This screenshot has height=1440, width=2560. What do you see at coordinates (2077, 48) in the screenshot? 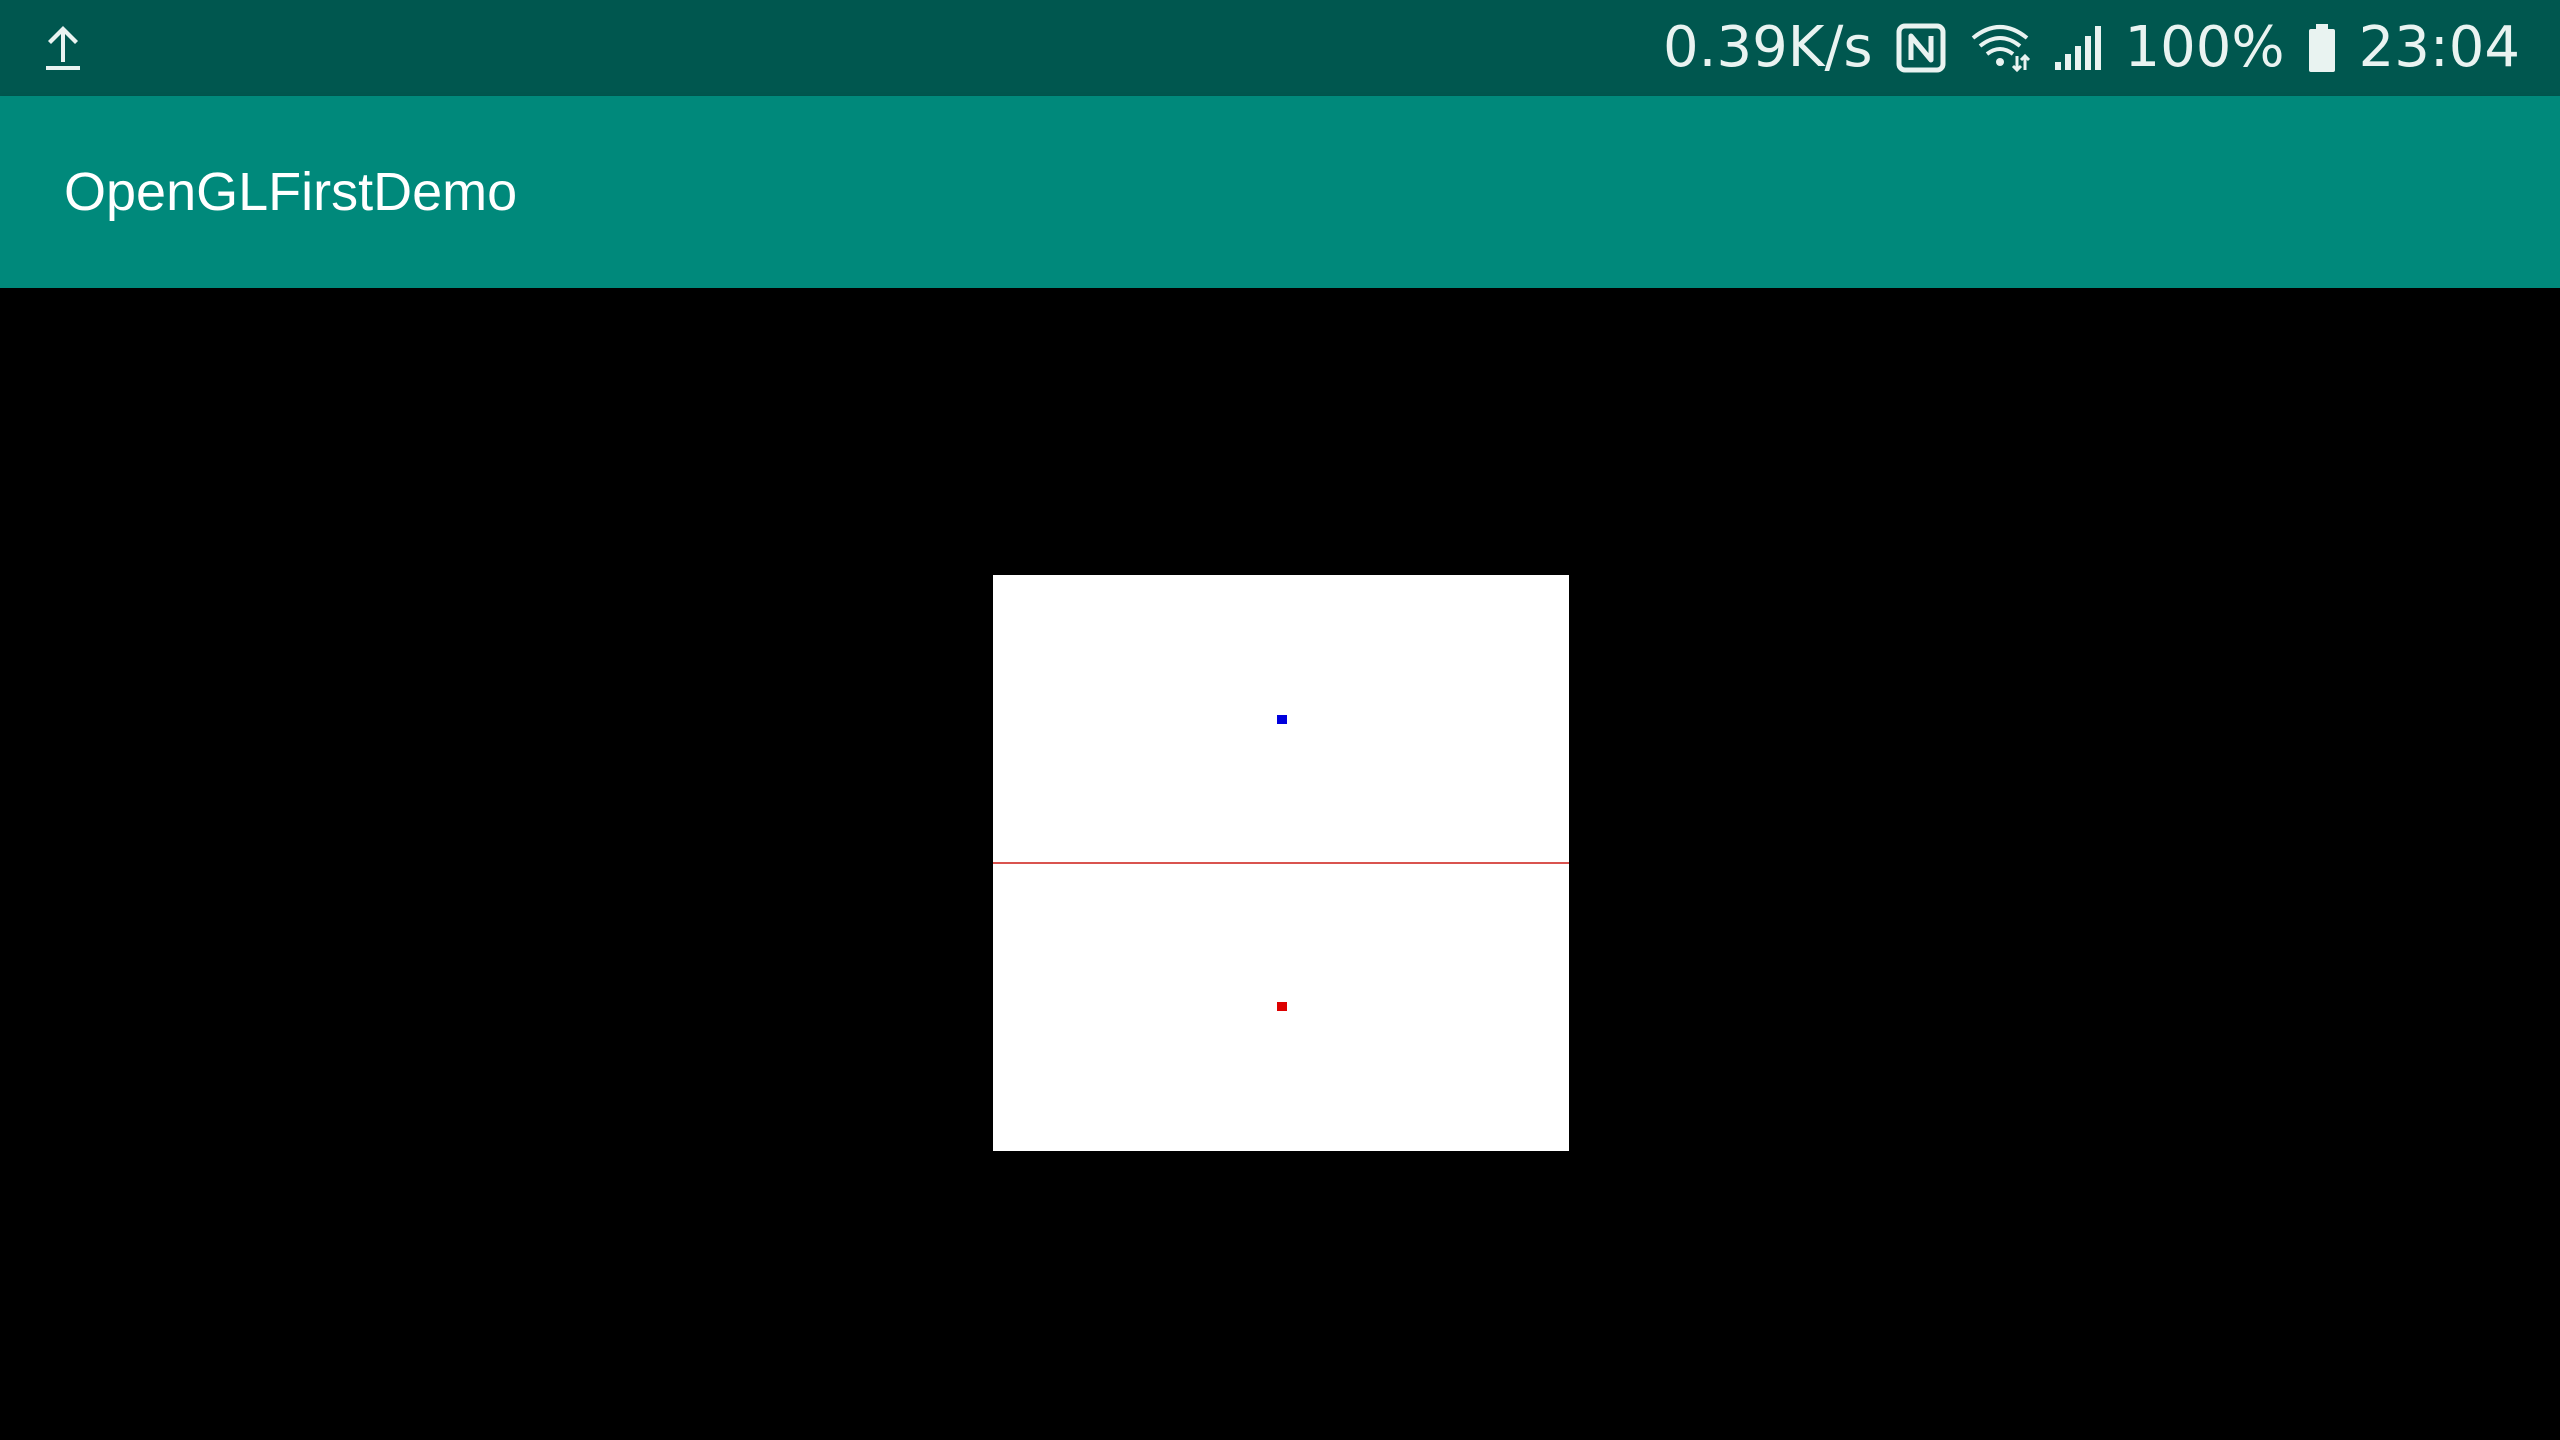
I see `signal-icon` at bounding box center [2077, 48].